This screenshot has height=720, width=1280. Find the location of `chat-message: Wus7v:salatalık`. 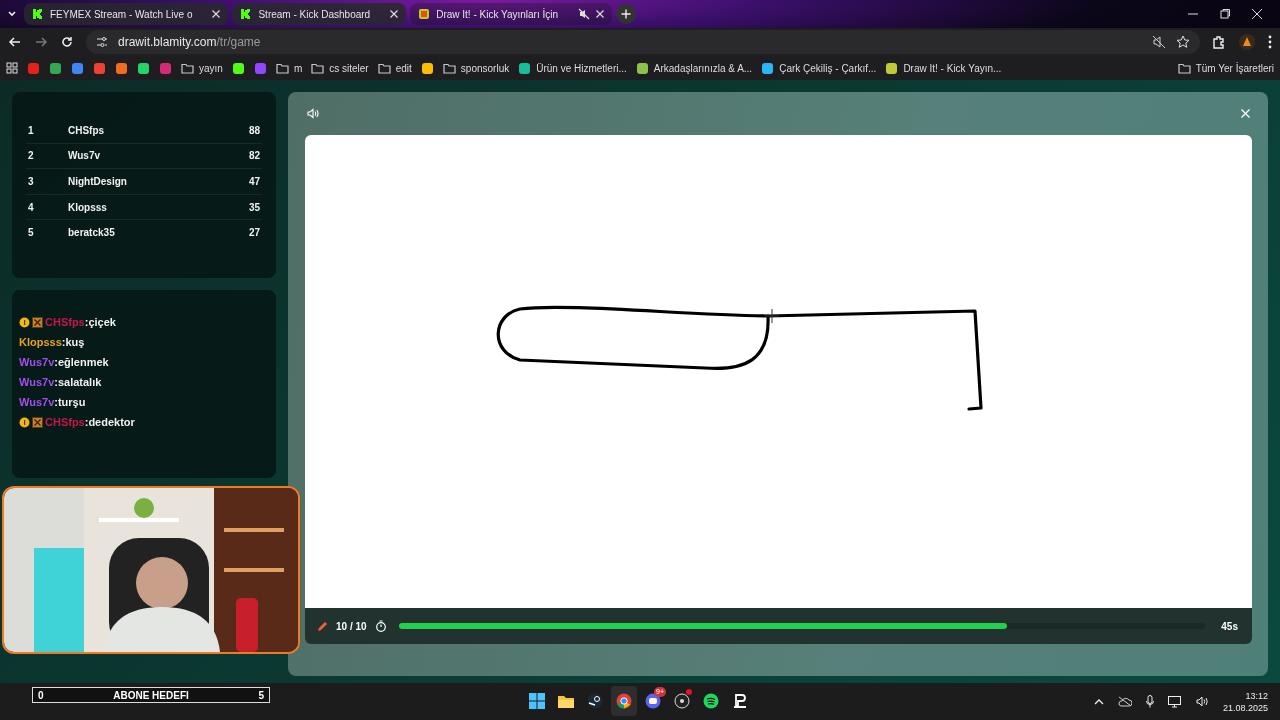

chat-message: Wus7v:salatalık is located at coordinates (60, 382).